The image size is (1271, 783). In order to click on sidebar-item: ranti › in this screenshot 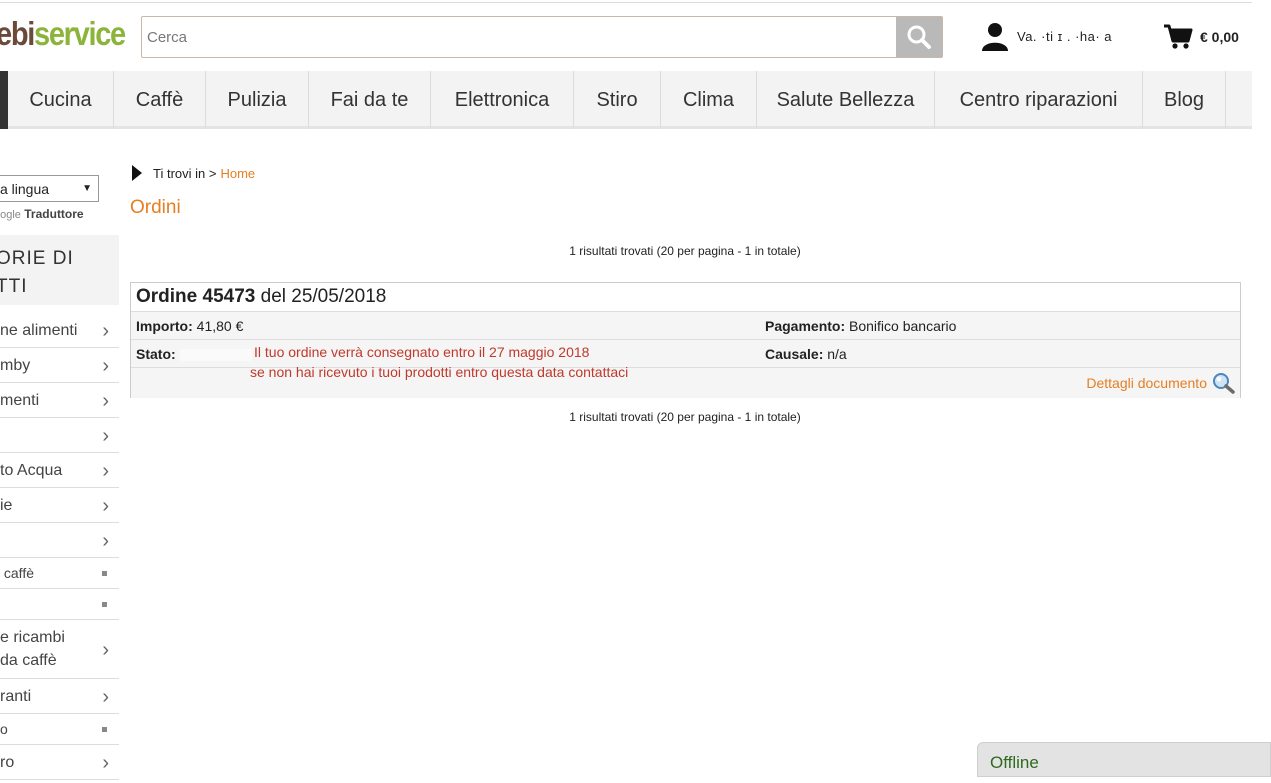, I will do `click(59, 696)`.